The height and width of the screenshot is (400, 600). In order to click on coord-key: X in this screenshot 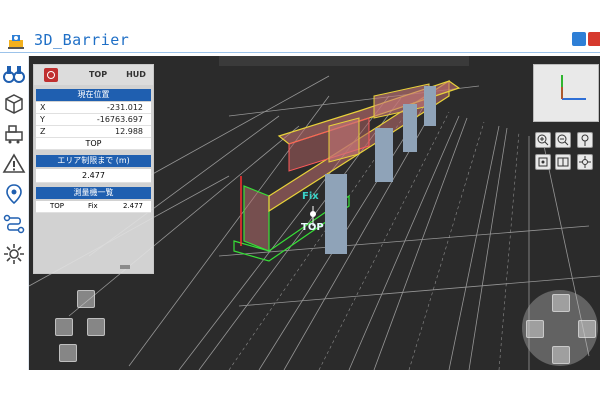, I will do `click(43, 107)`.